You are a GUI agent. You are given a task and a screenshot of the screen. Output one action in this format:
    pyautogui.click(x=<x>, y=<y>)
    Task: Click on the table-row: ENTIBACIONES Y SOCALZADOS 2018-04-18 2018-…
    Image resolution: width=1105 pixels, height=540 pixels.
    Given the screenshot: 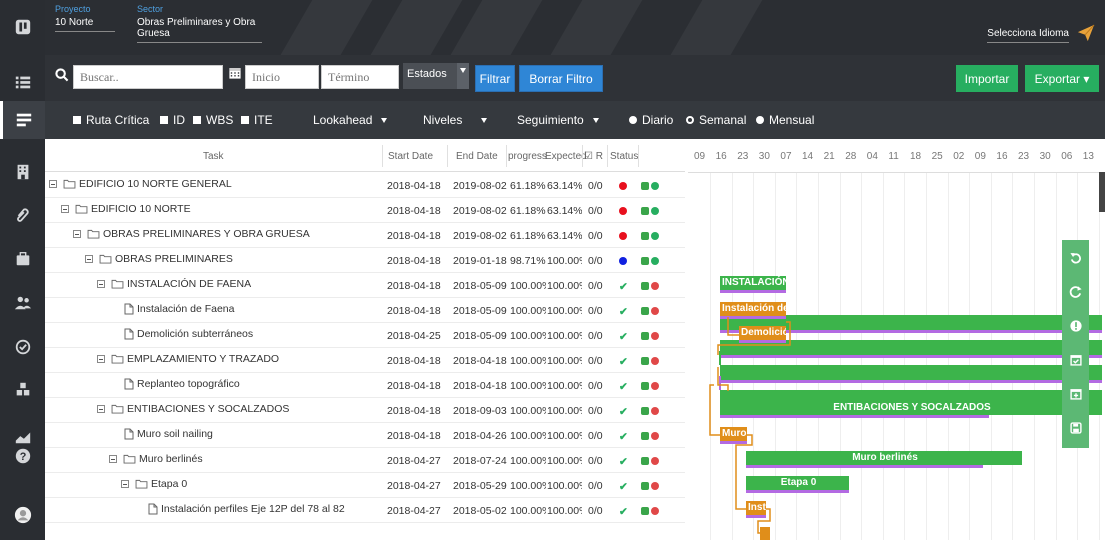 What is the action you would take?
    pyautogui.click(x=365, y=410)
    